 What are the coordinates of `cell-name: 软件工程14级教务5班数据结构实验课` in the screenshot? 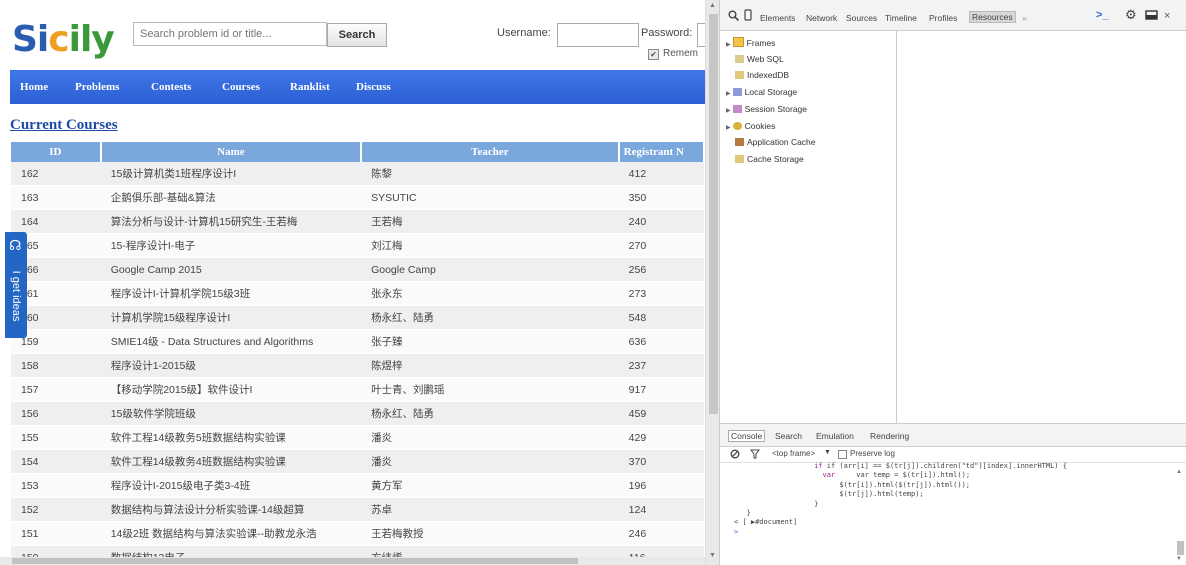 It's located at (231, 437).